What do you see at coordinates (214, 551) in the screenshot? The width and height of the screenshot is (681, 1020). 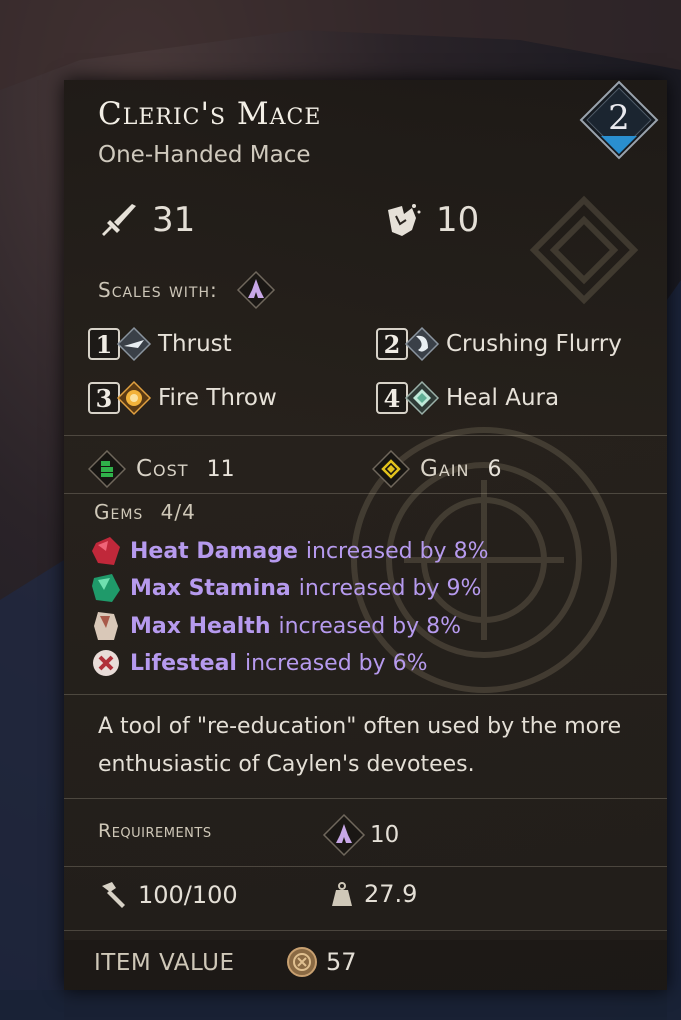 I see `gem-name: Heat Damage` at bounding box center [214, 551].